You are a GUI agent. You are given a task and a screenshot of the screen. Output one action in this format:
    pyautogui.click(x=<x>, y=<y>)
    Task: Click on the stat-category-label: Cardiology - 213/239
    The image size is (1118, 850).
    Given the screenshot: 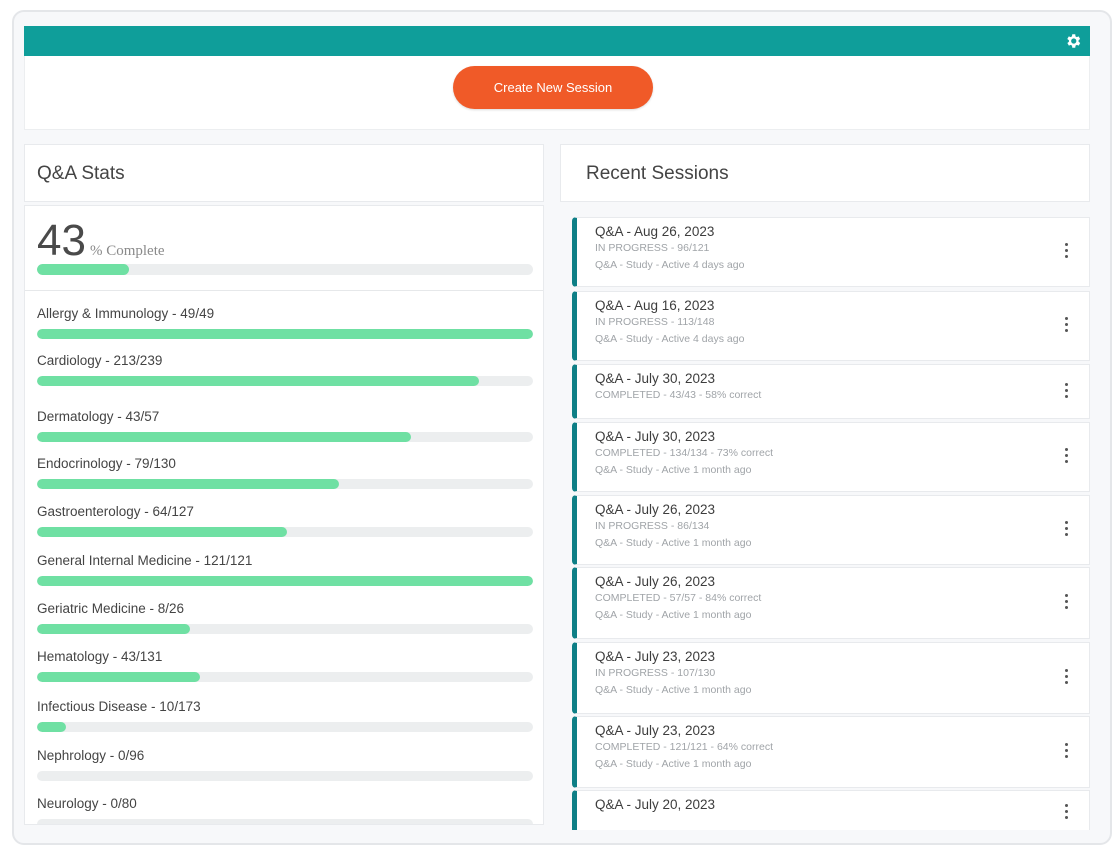 What is the action you would take?
    pyautogui.click(x=100, y=360)
    